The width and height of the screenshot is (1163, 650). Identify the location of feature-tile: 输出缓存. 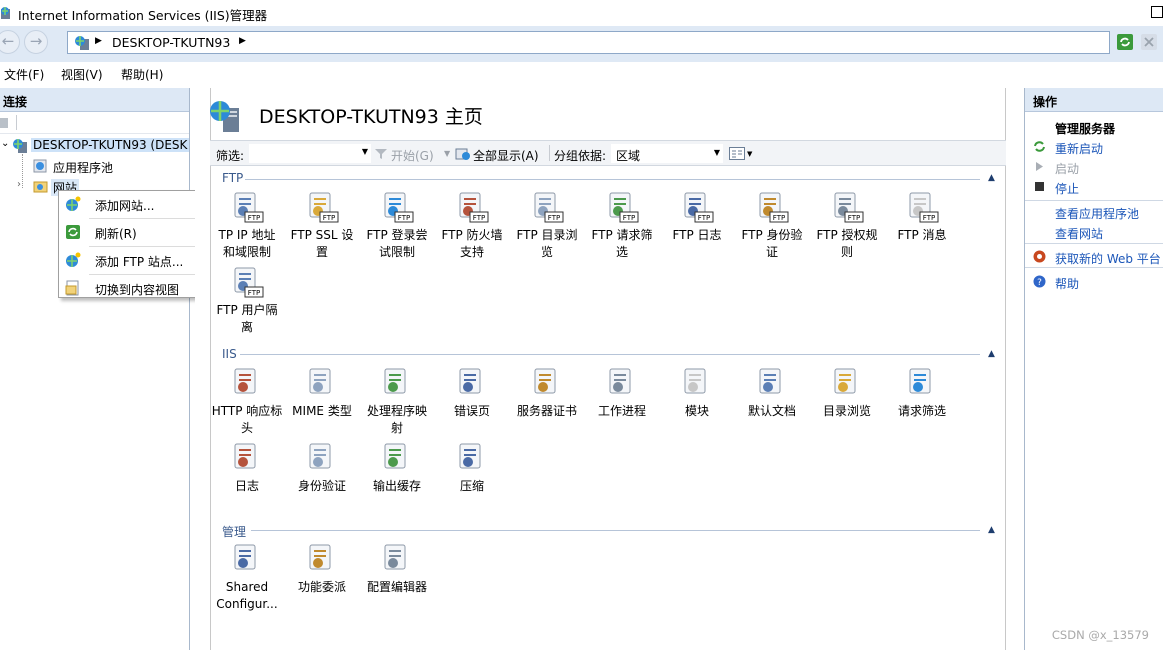
(397, 468).